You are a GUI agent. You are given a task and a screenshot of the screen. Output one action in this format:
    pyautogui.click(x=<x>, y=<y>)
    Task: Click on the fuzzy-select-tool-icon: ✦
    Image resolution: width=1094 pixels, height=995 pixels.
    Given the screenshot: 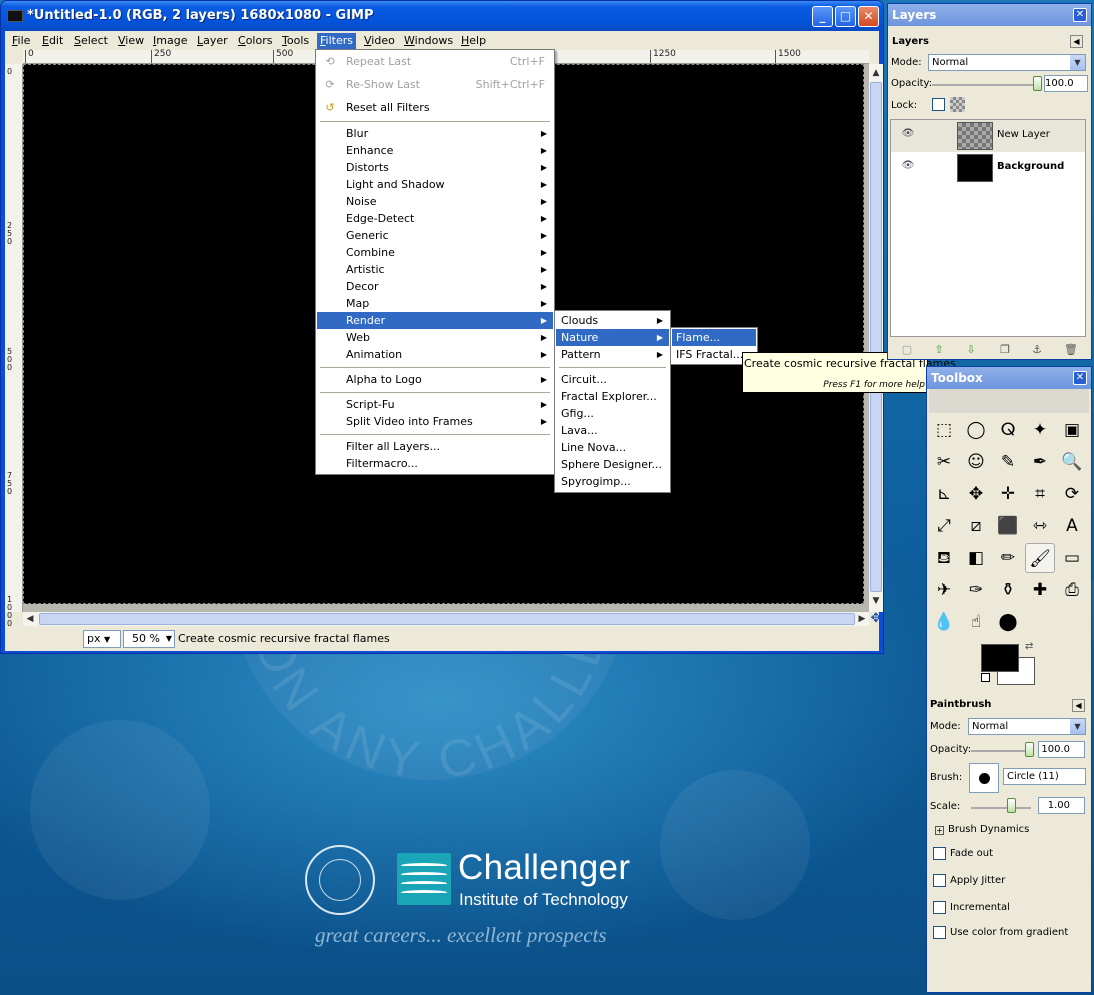 What is the action you would take?
    pyautogui.click(x=1040, y=430)
    